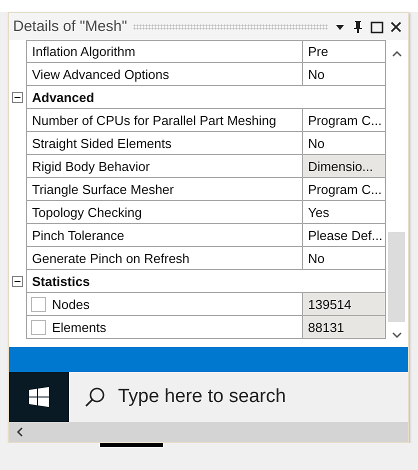 The height and width of the screenshot is (470, 418). What do you see at coordinates (164, 51) in the screenshot?
I see `property-name: Inflation Algorithm` at bounding box center [164, 51].